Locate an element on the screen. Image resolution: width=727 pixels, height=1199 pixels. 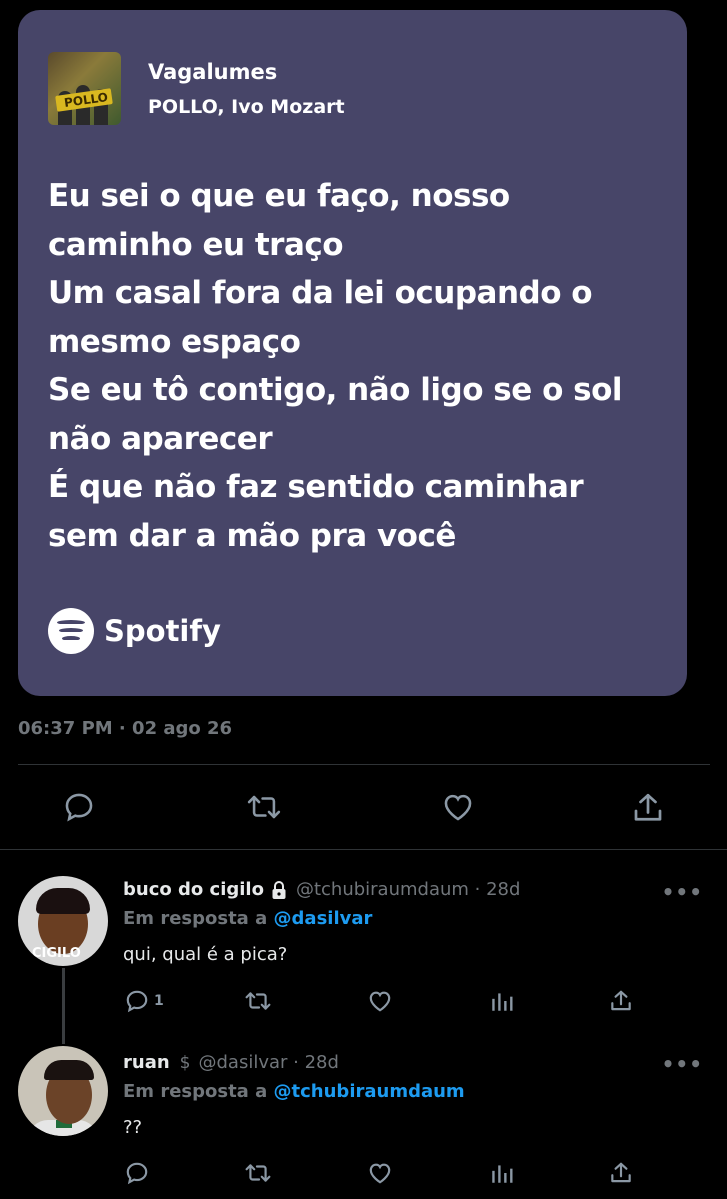
spotify-icon is located at coordinates (71, 631).